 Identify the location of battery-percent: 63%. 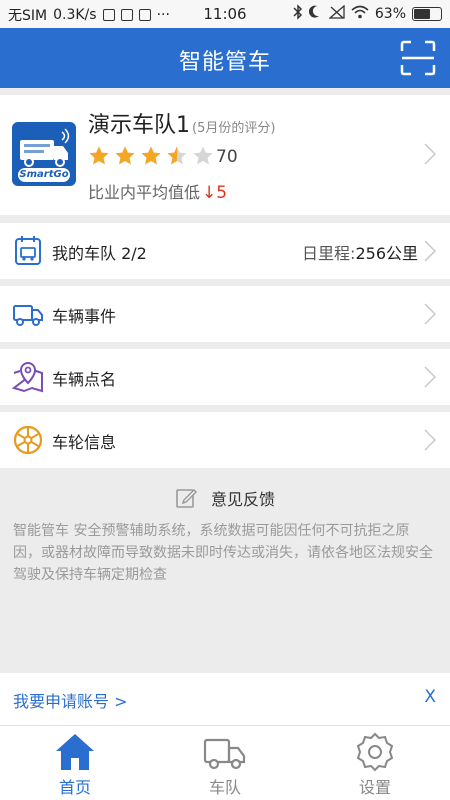
(390, 14).